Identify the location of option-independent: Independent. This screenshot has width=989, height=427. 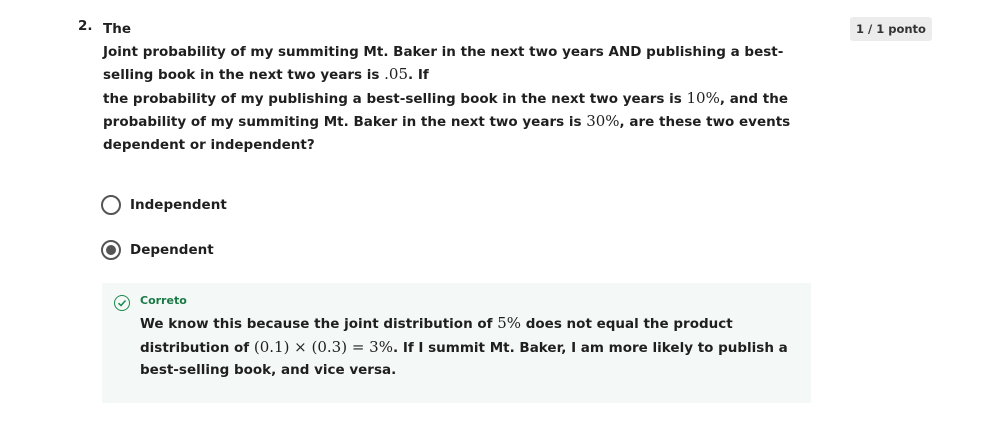
(164, 205).